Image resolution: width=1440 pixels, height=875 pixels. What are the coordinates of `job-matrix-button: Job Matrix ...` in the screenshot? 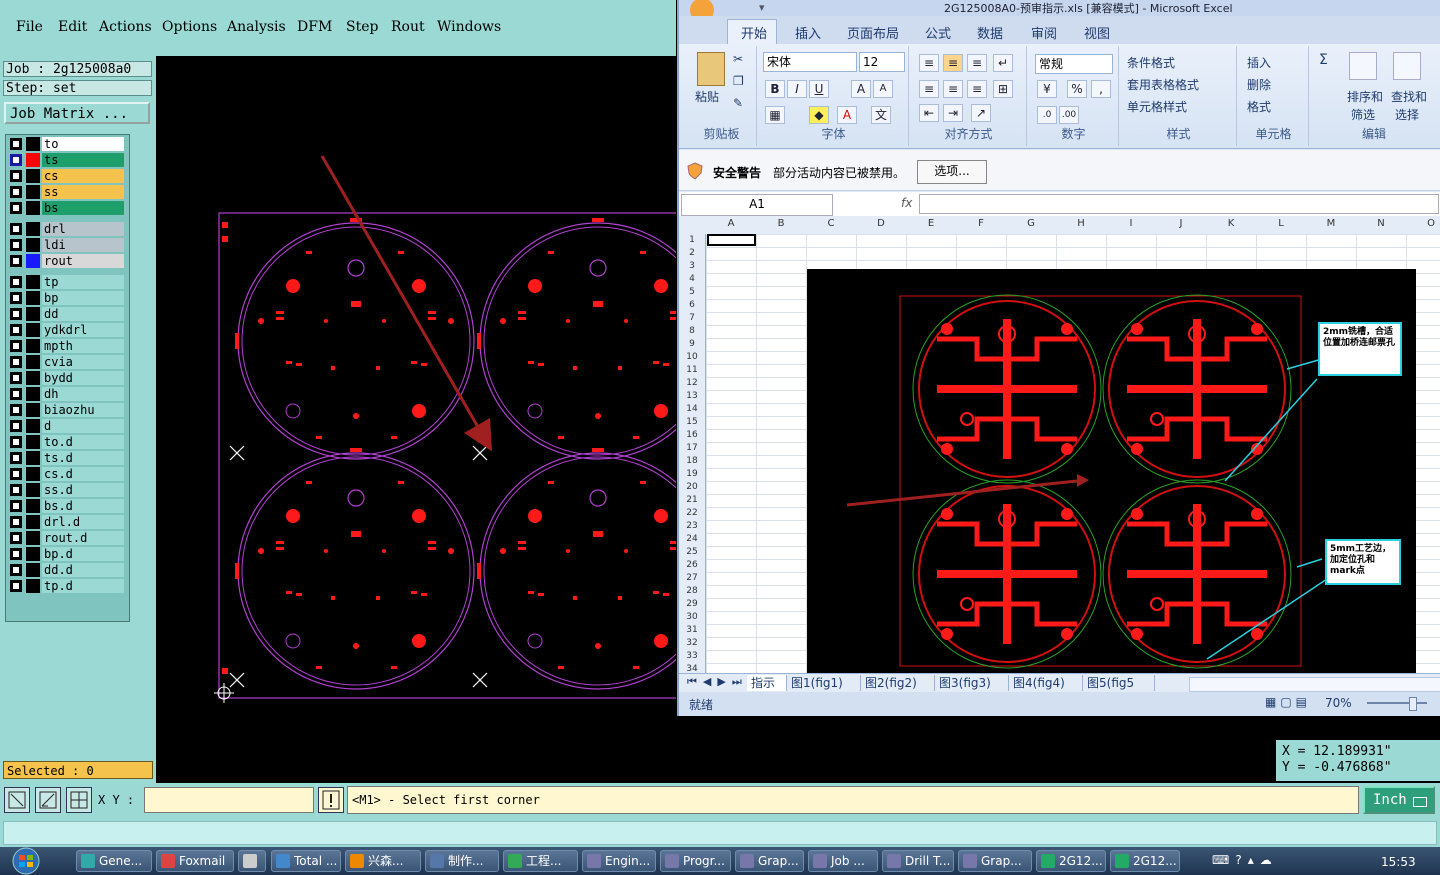 It's located at (77, 113).